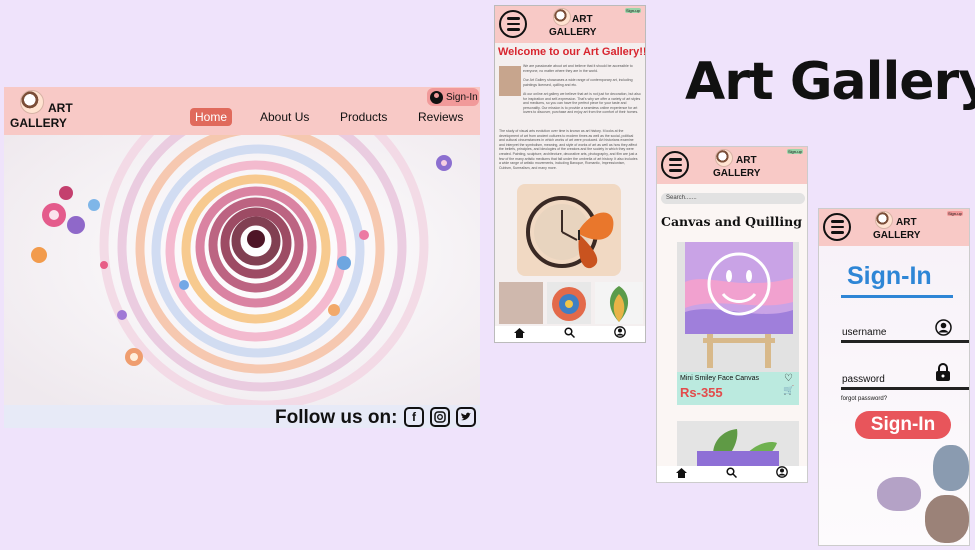  What do you see at coordinates (864, 332) in the screenshot?
I see `username-label: username` at bounding box center [864, 332].